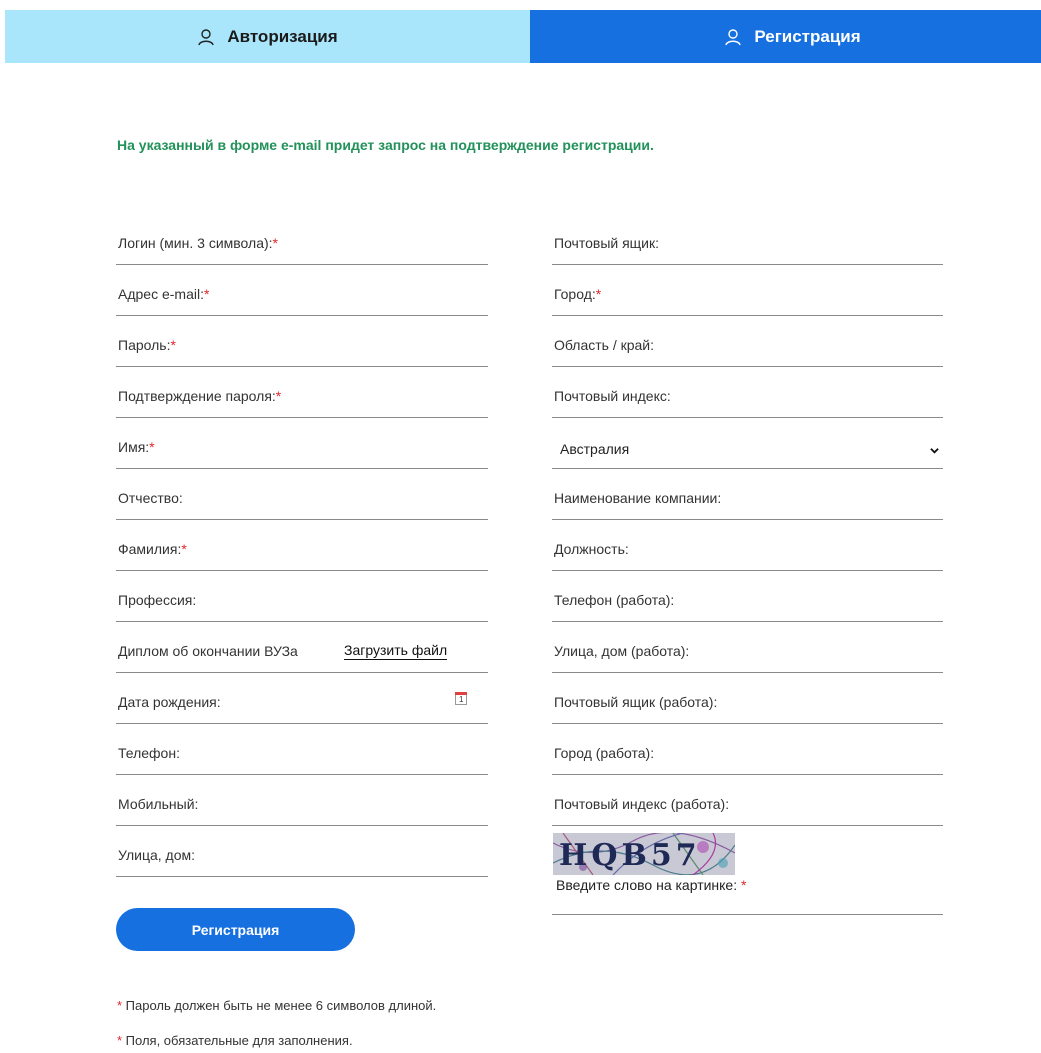 The image size is (1041, 1053). Describe the element at coordinates (747, 895) in the screenshot. I see `captcha-input: Введите слово на картинке: *` at that location.